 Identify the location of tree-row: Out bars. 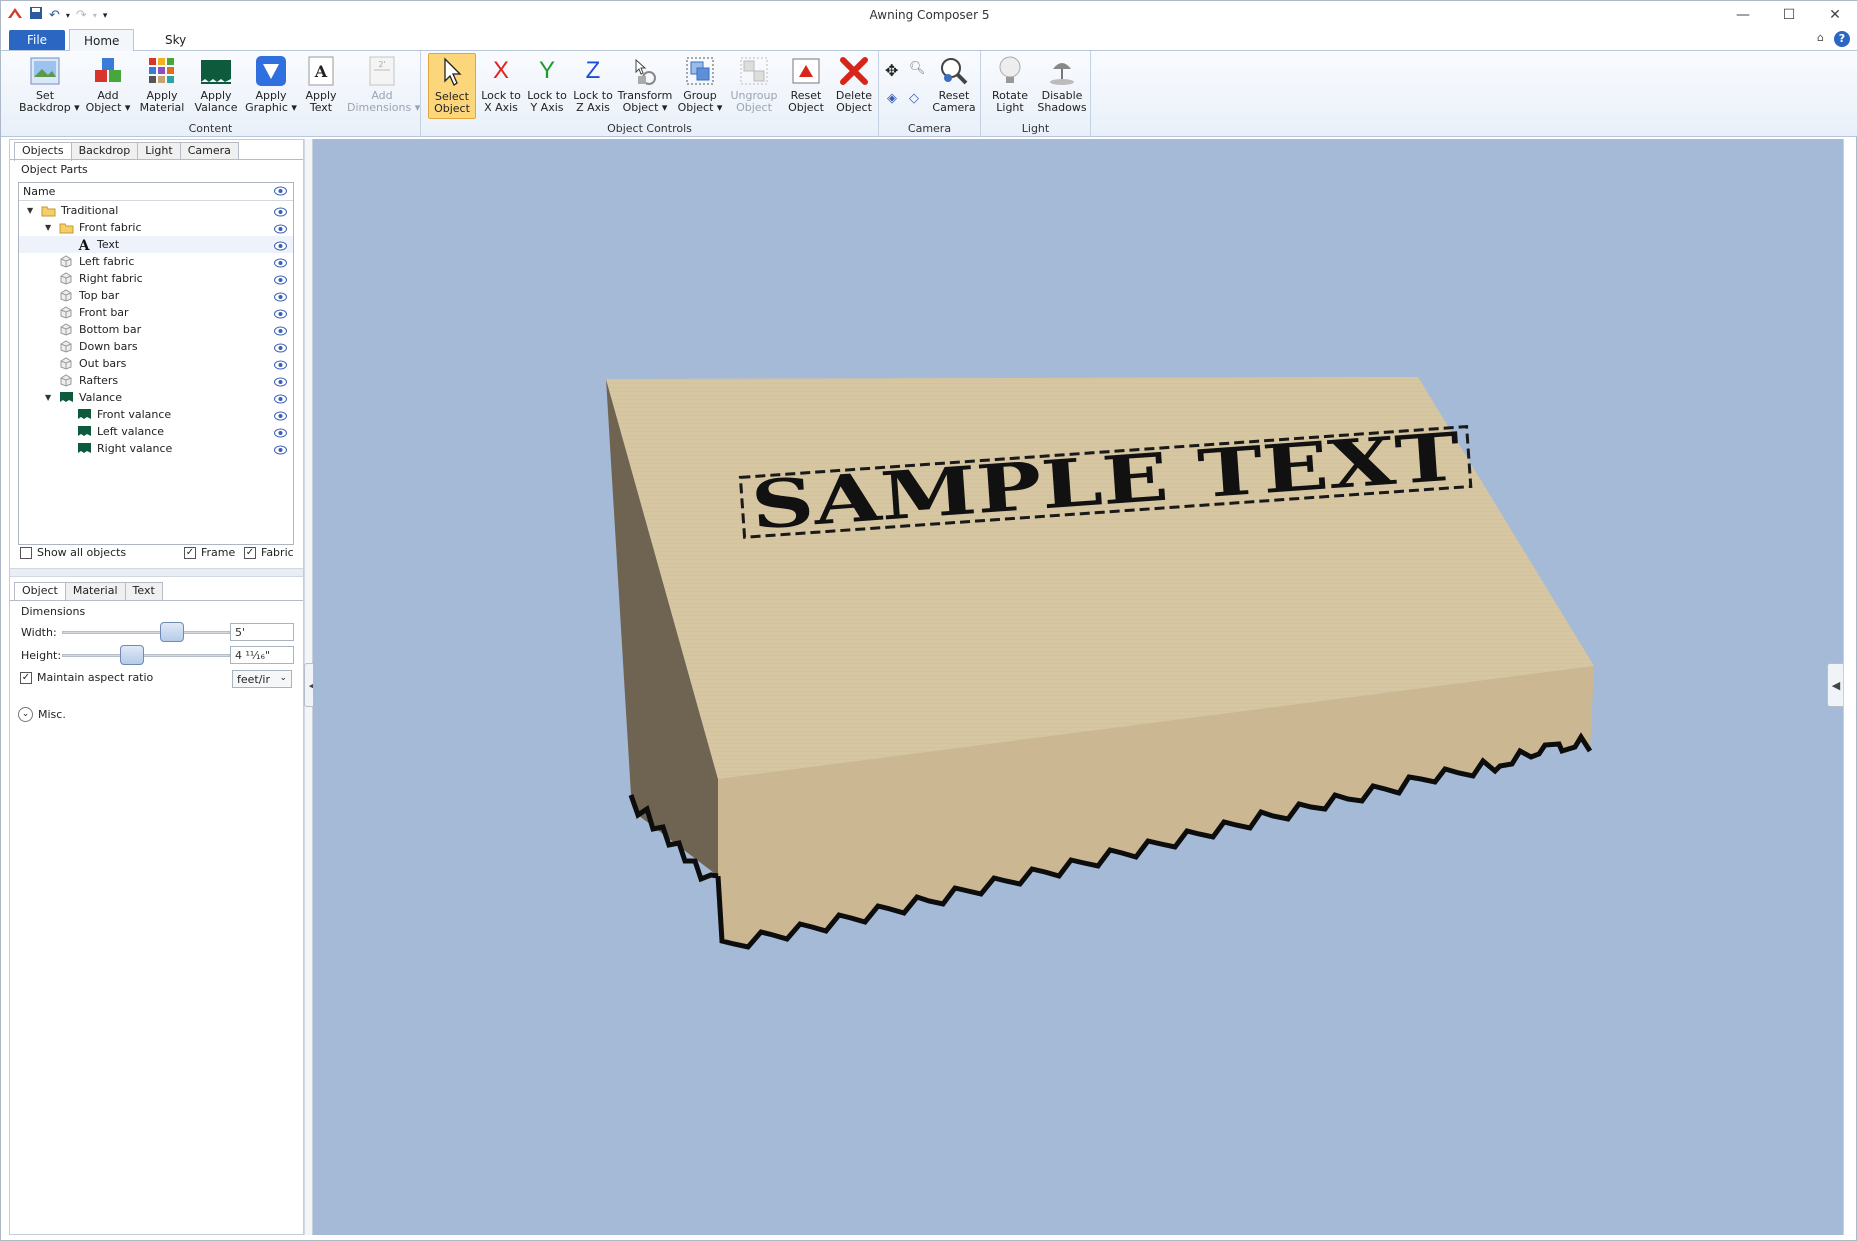
(156, 363).